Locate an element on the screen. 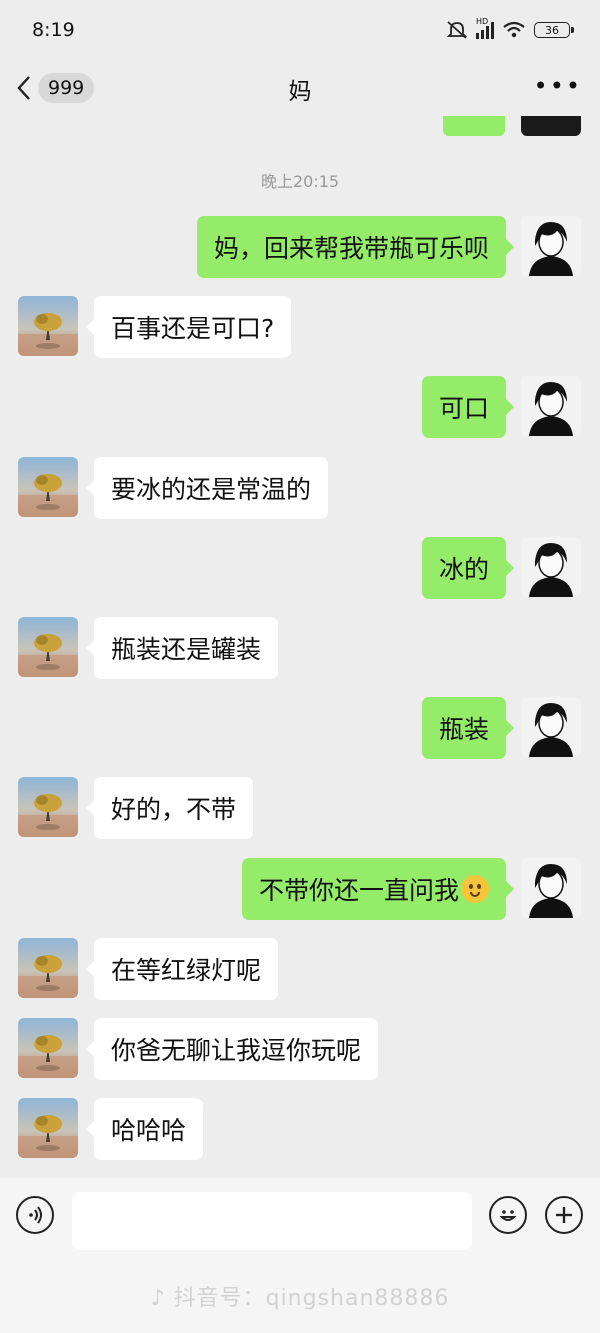 This screenshot has width=600, height=1333. outgoing-message-bubble: 妈，回来帮我带瓶可乐呗 is located at coordinates (355, 247).